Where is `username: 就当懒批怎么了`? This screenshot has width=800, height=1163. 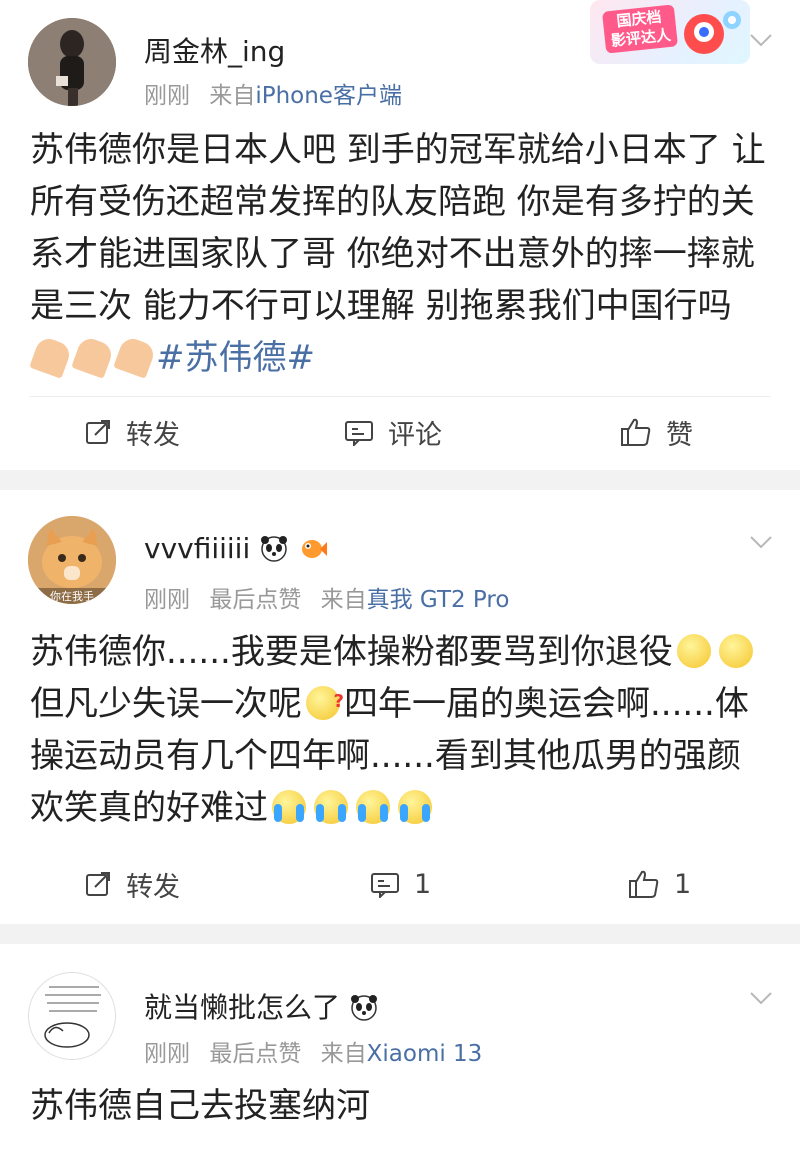 username: 就当懒批怎么了 is located at coordinates (242, 1007).